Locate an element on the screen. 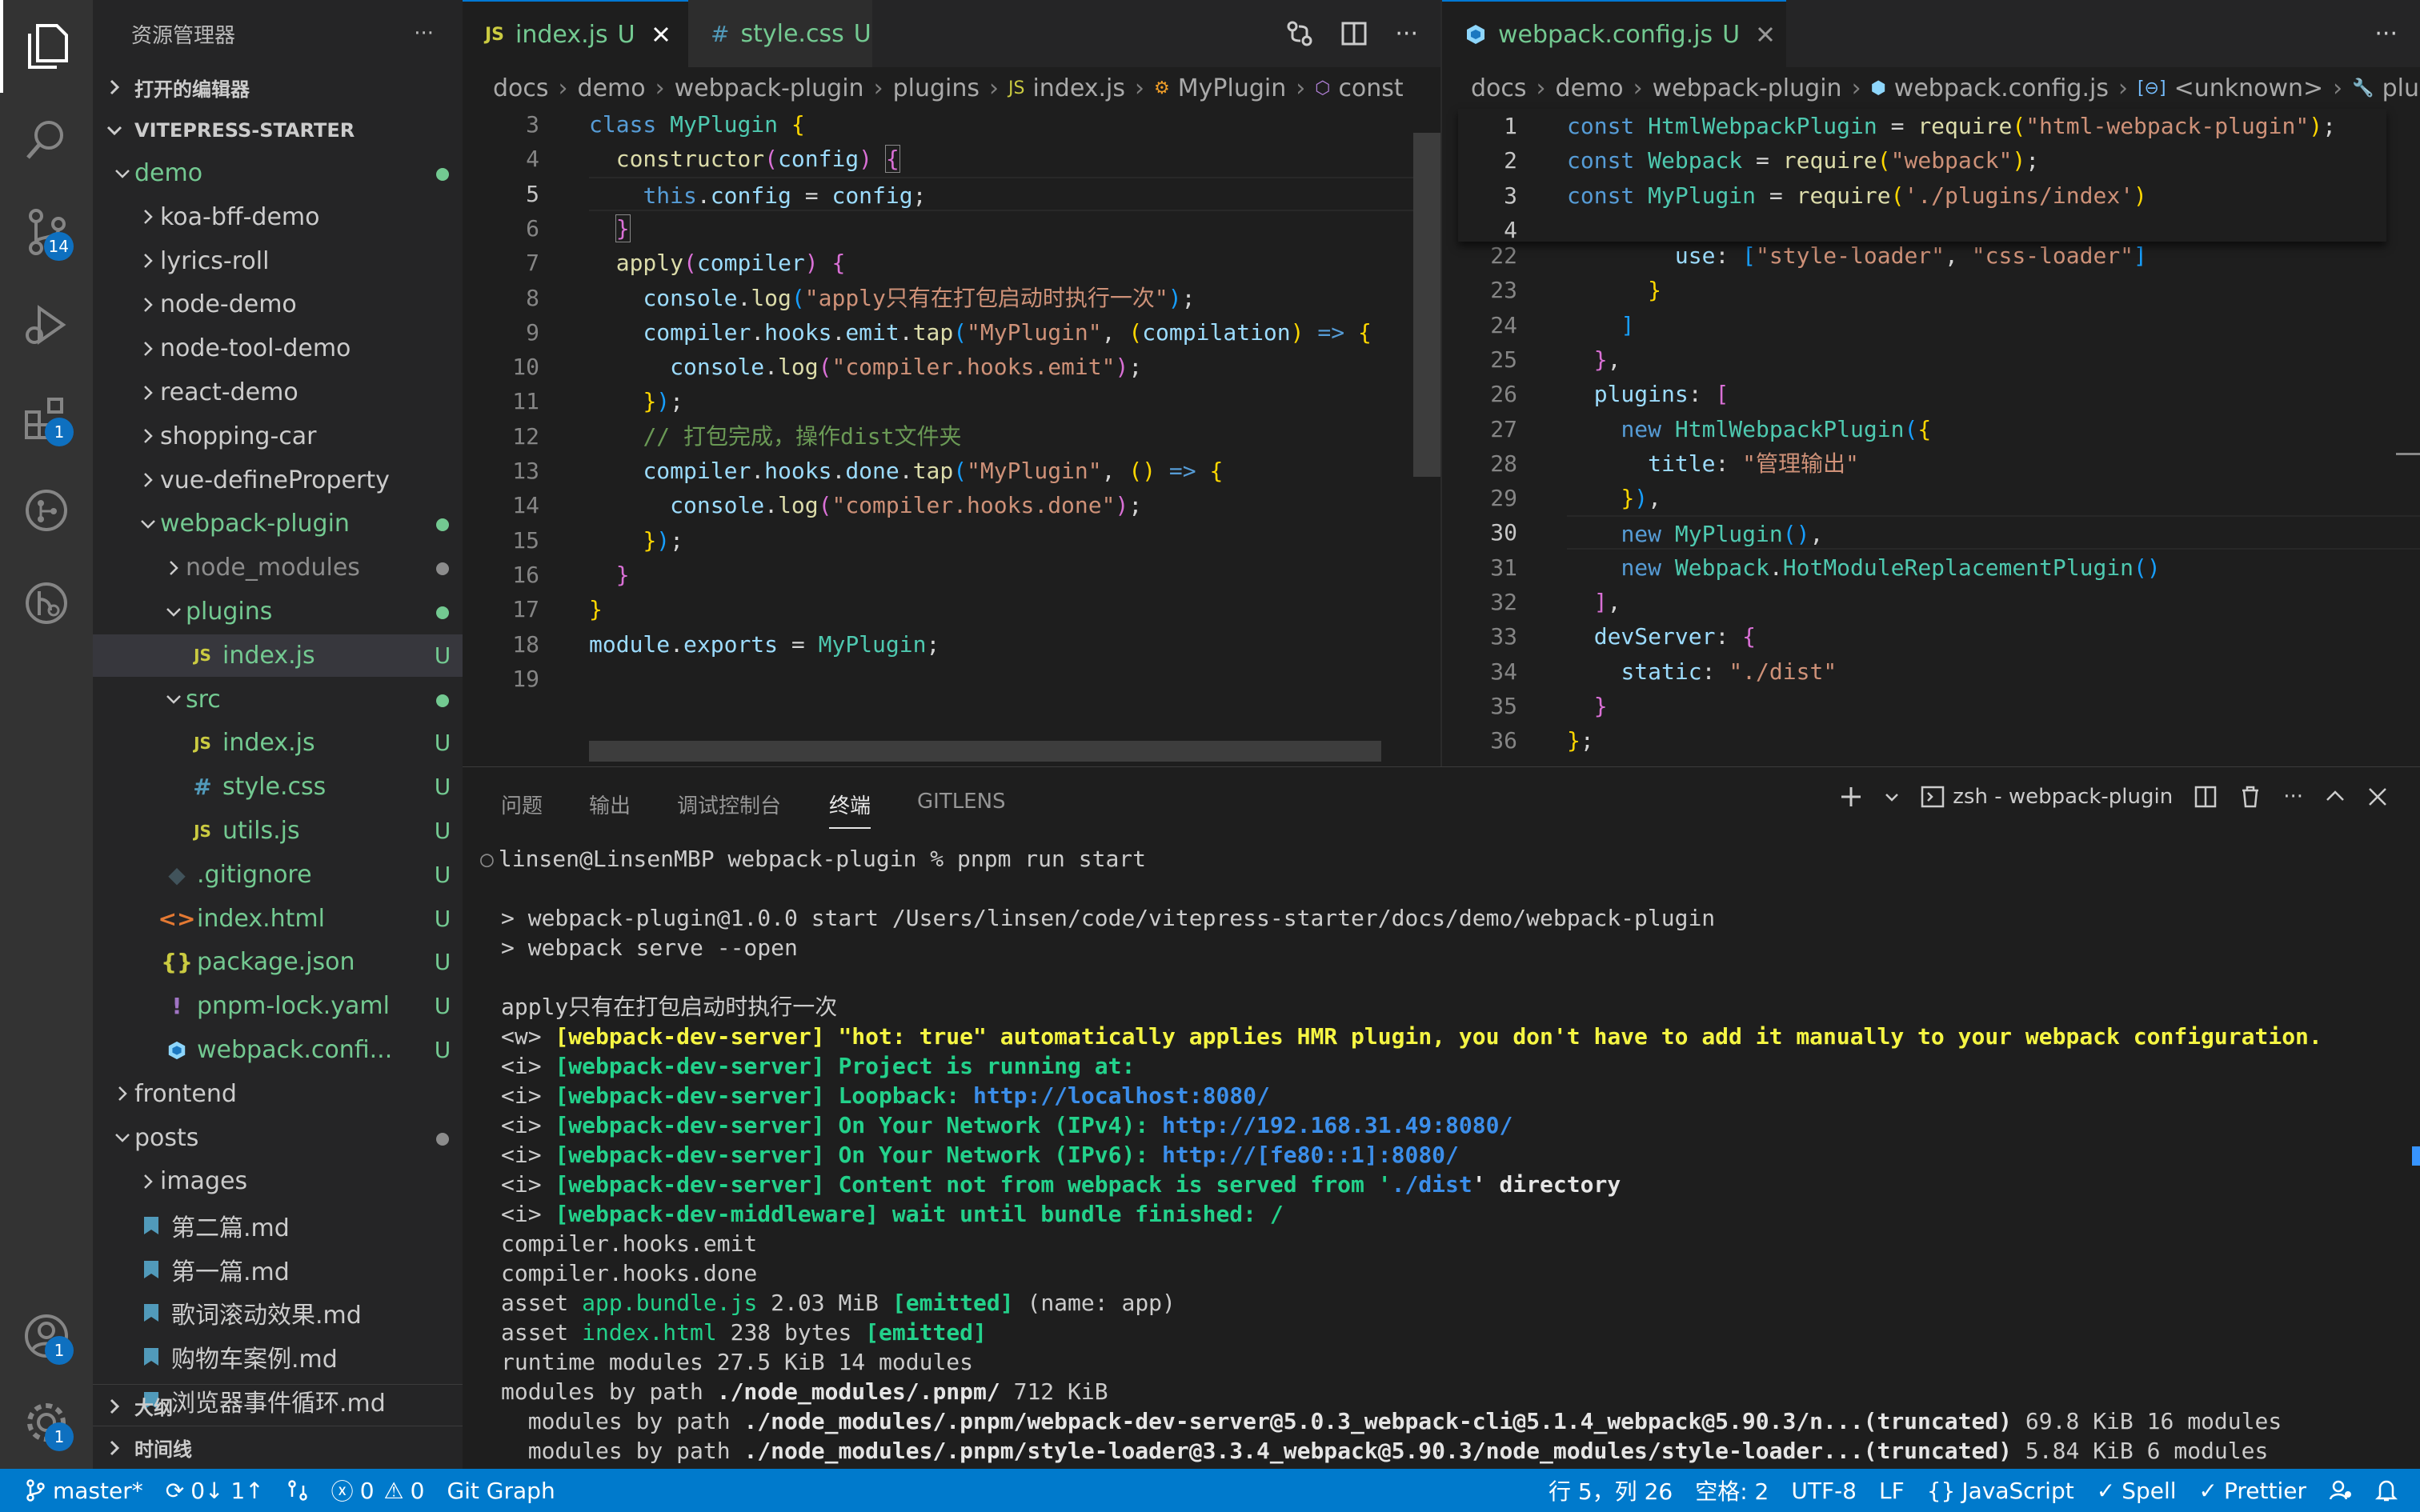 This screenshot has width=2420, height=1512. git-branch: master* is located at coordinates (84, 1491).